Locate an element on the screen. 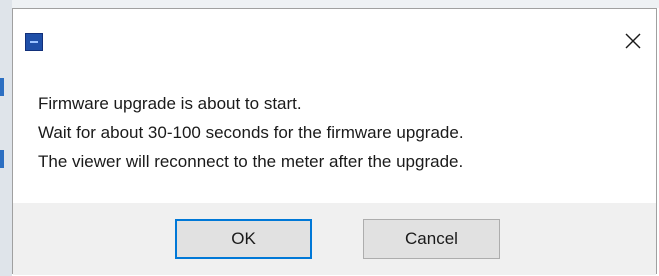 The width and height of the screenshot is (659, 276). background-window-top is located at coordinates (329, 4).